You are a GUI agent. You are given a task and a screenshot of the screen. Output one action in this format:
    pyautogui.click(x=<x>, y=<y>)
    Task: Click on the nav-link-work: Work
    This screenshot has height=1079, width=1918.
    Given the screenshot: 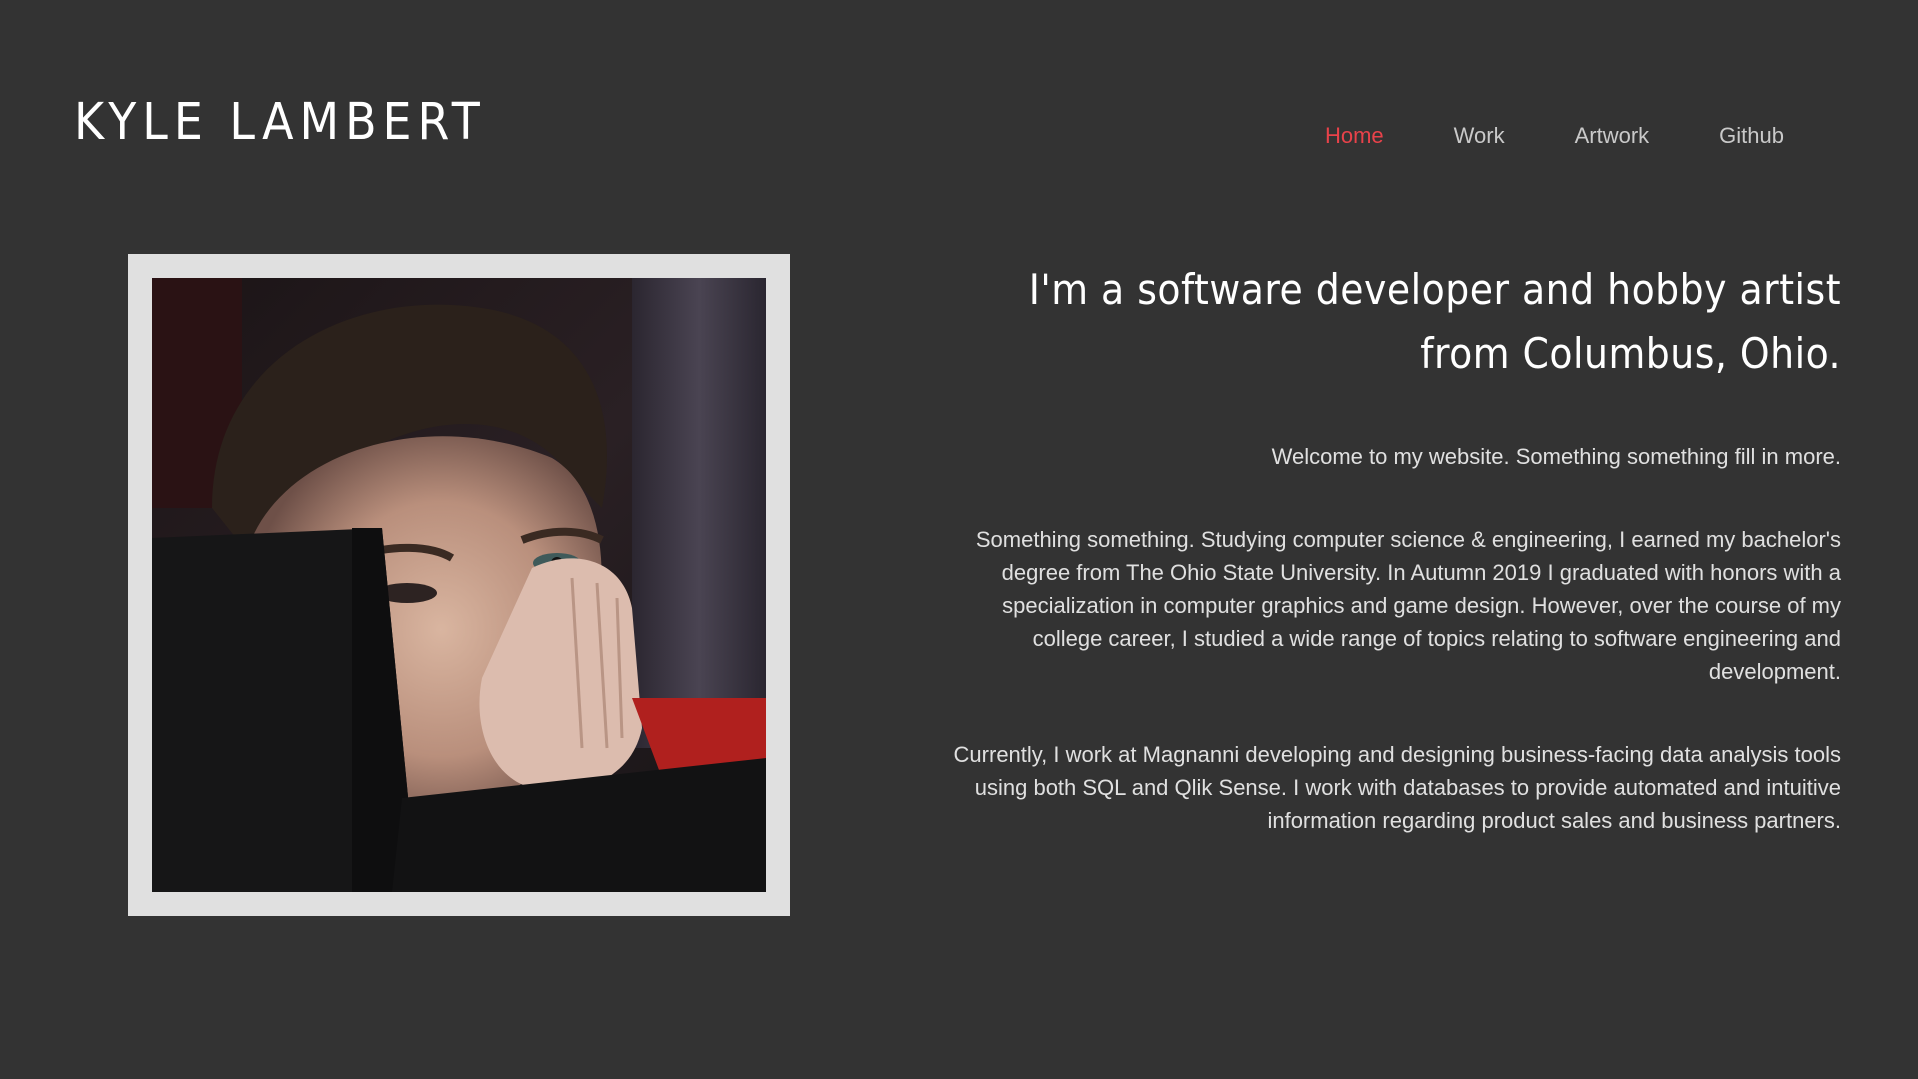 What is the action you would take?
    pyautogui.click(x=1479, y=136)
    